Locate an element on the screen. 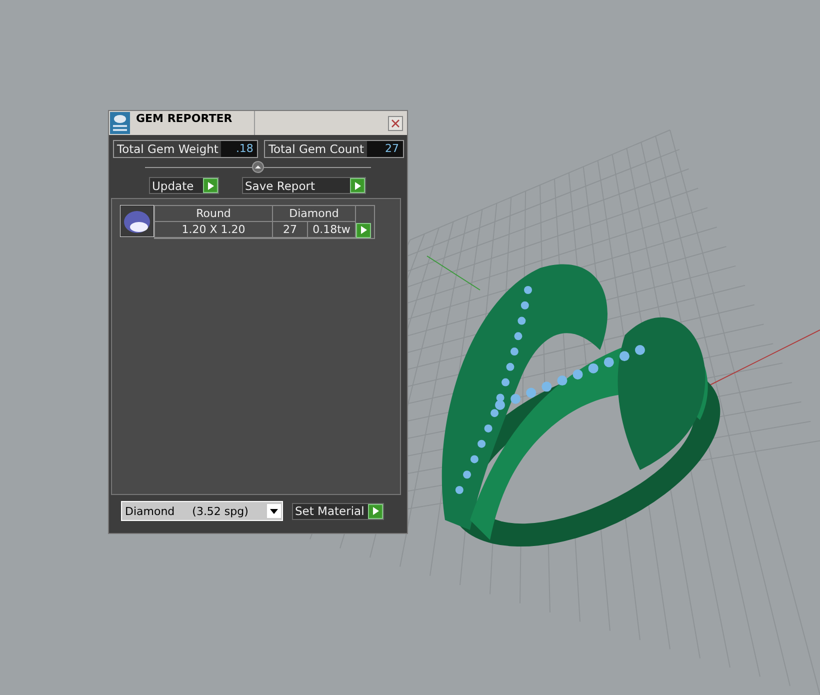 This screenshot has width=820, height=695. total-value: 27 is located at coordinates (384, 149).